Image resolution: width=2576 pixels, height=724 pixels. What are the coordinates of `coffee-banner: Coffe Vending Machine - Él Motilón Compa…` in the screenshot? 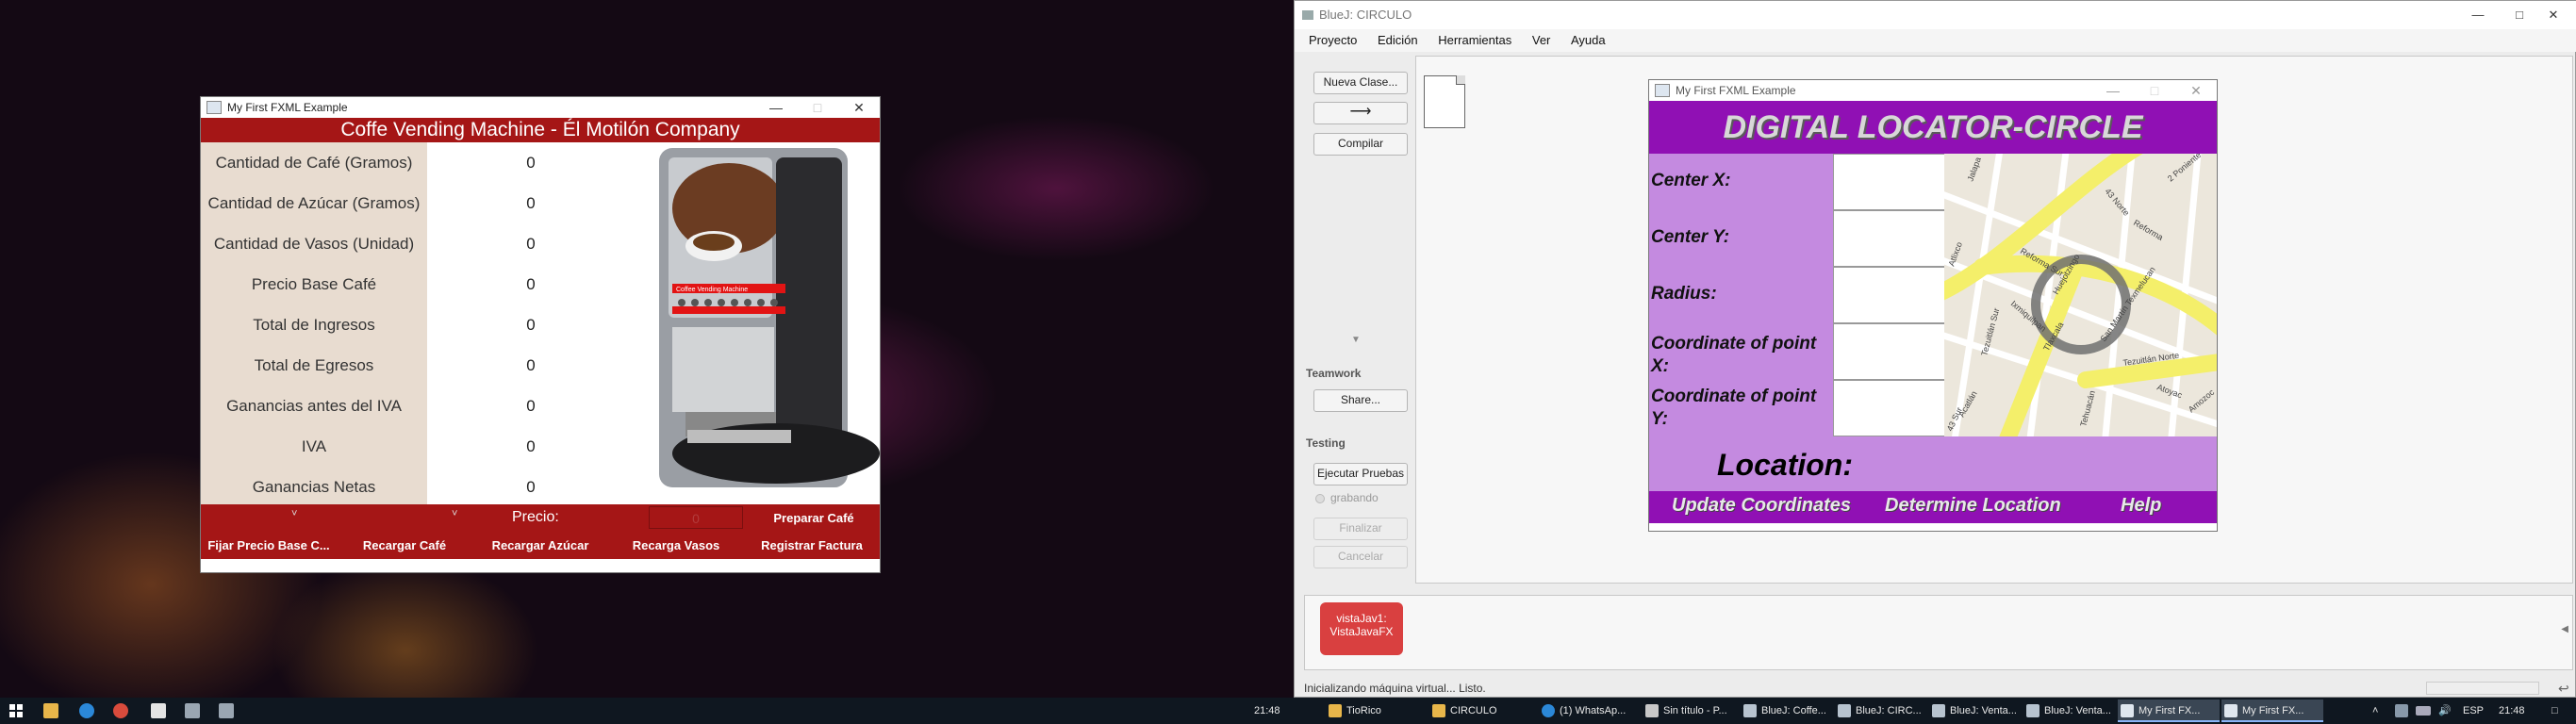 It's located at (540, 130).